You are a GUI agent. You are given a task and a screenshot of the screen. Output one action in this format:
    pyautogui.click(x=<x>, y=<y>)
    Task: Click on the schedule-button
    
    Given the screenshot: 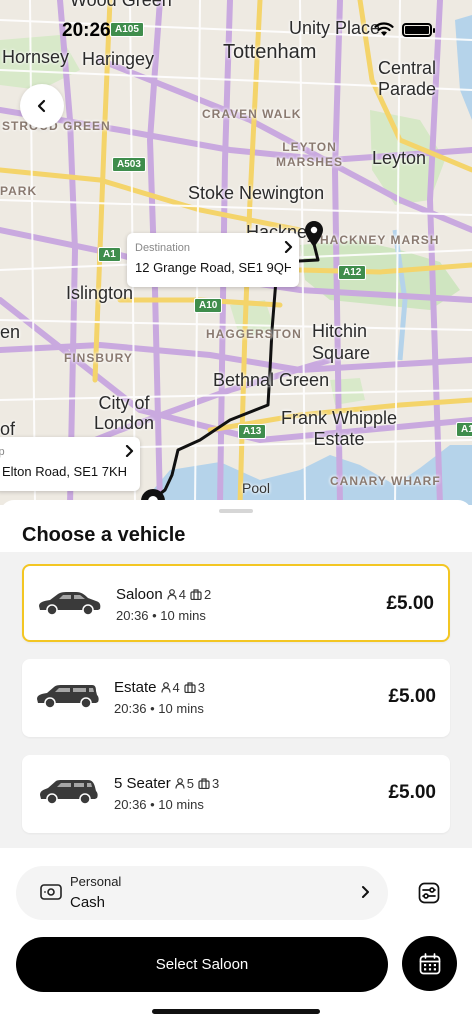 What is the action you would take?
    pyautogui.click(x=429, y=963)
    